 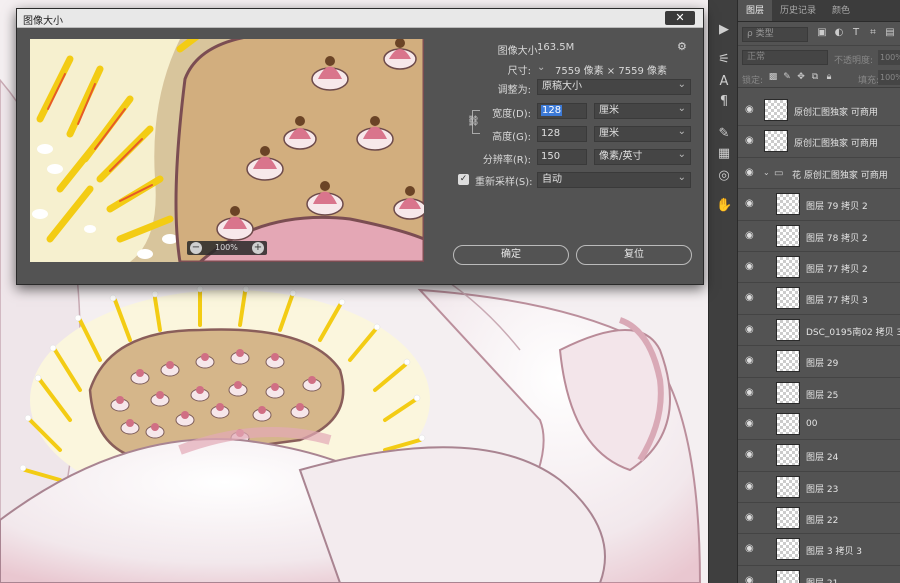 What do you see at coordinates (552, 110) in the screenshot?
I see `width-value: 128` at bounding box center [552, 110].